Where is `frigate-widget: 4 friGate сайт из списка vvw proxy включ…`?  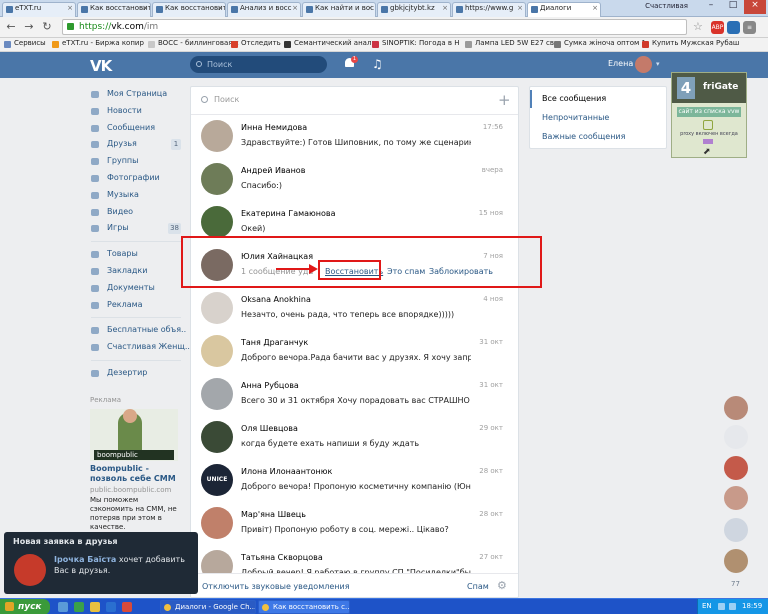
frigate-widget: 4 friGate сайт из списка vvw proxy включ… is located at coordinates (709, 115).